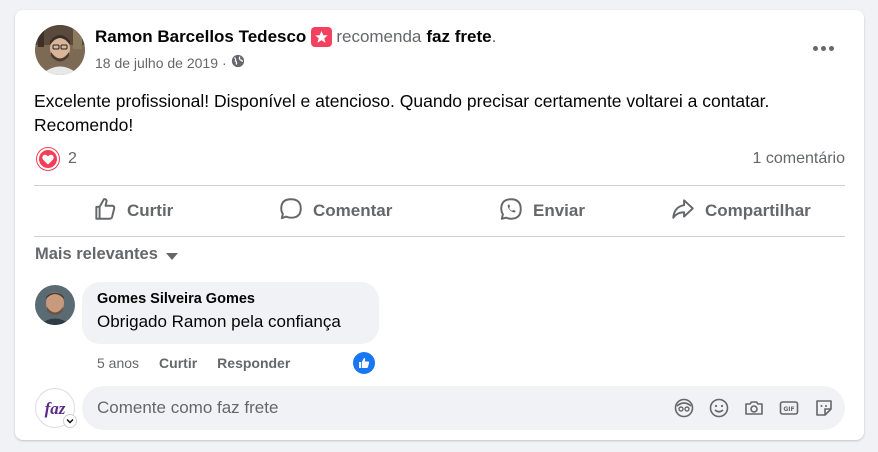 The width and height of the screenshot is (878, 452). I want to click on share-arrow-icon, so click(683, 211).